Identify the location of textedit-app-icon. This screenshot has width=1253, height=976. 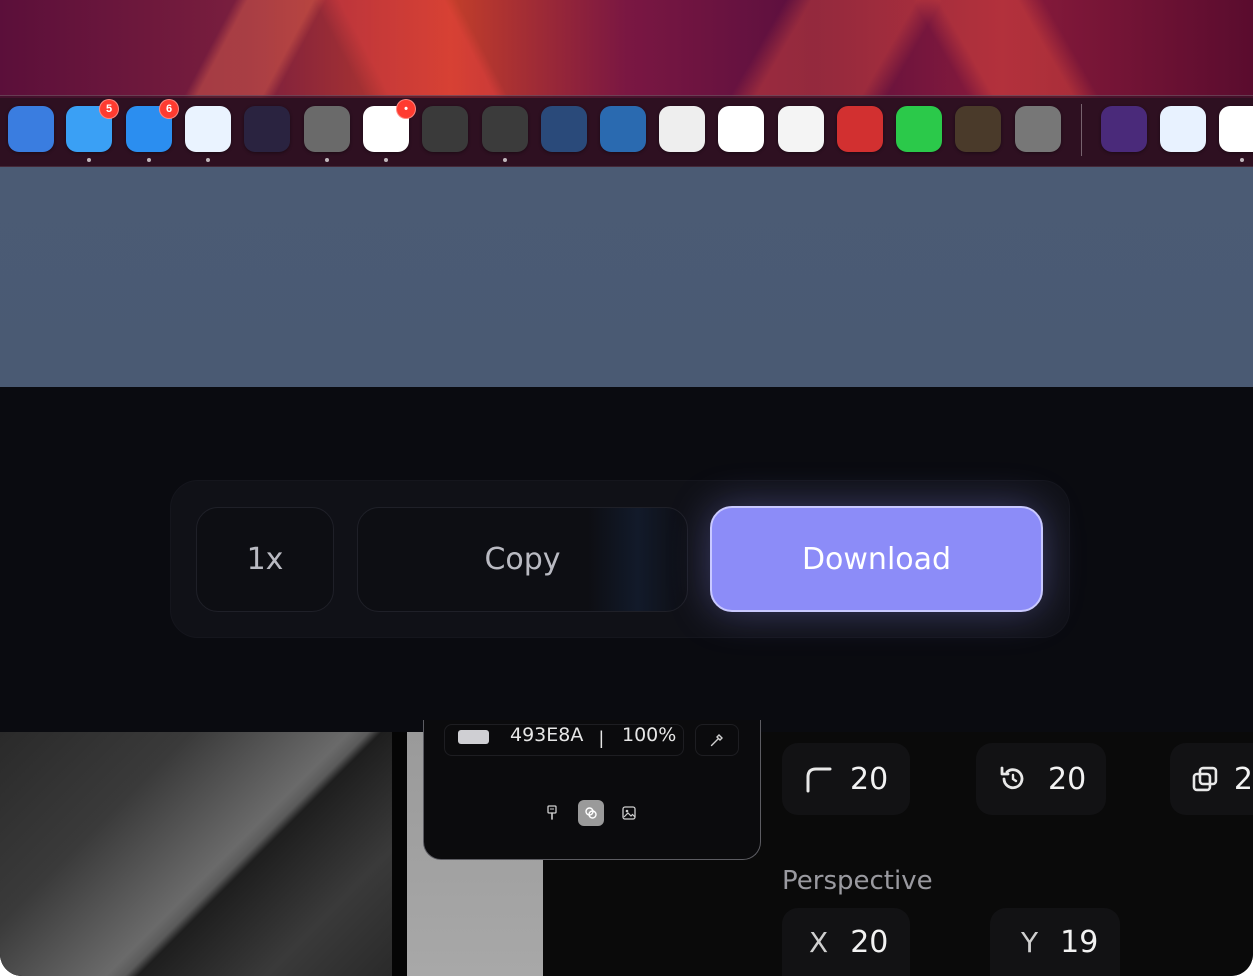
(801, 129).